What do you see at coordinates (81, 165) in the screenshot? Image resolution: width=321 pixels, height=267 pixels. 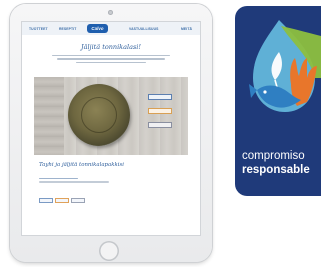 I see `section-title: Tayhi ja jäljitä tonnikalapakkisi` at bounding box center [81, 165].